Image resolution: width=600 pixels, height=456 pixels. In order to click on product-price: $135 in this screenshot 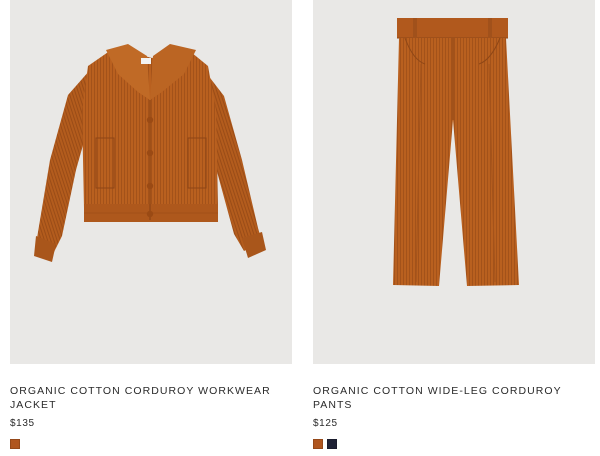, I will do `click(22, 423)`.